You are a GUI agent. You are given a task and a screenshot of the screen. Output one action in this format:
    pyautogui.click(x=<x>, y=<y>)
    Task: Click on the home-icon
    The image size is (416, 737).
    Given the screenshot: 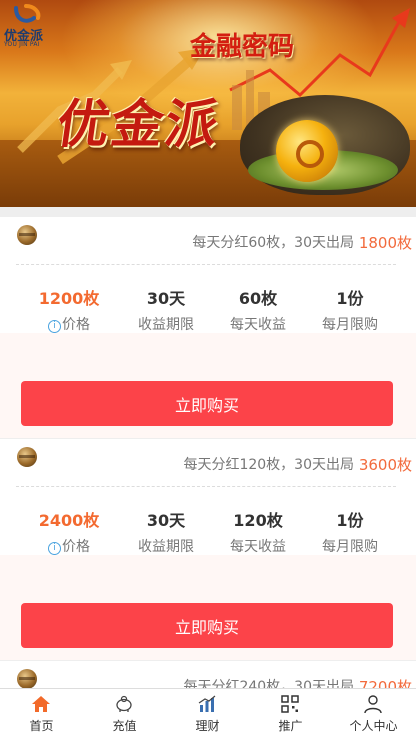 What is the action you would take?
    pyautogui.click(x=41, y=704)
    